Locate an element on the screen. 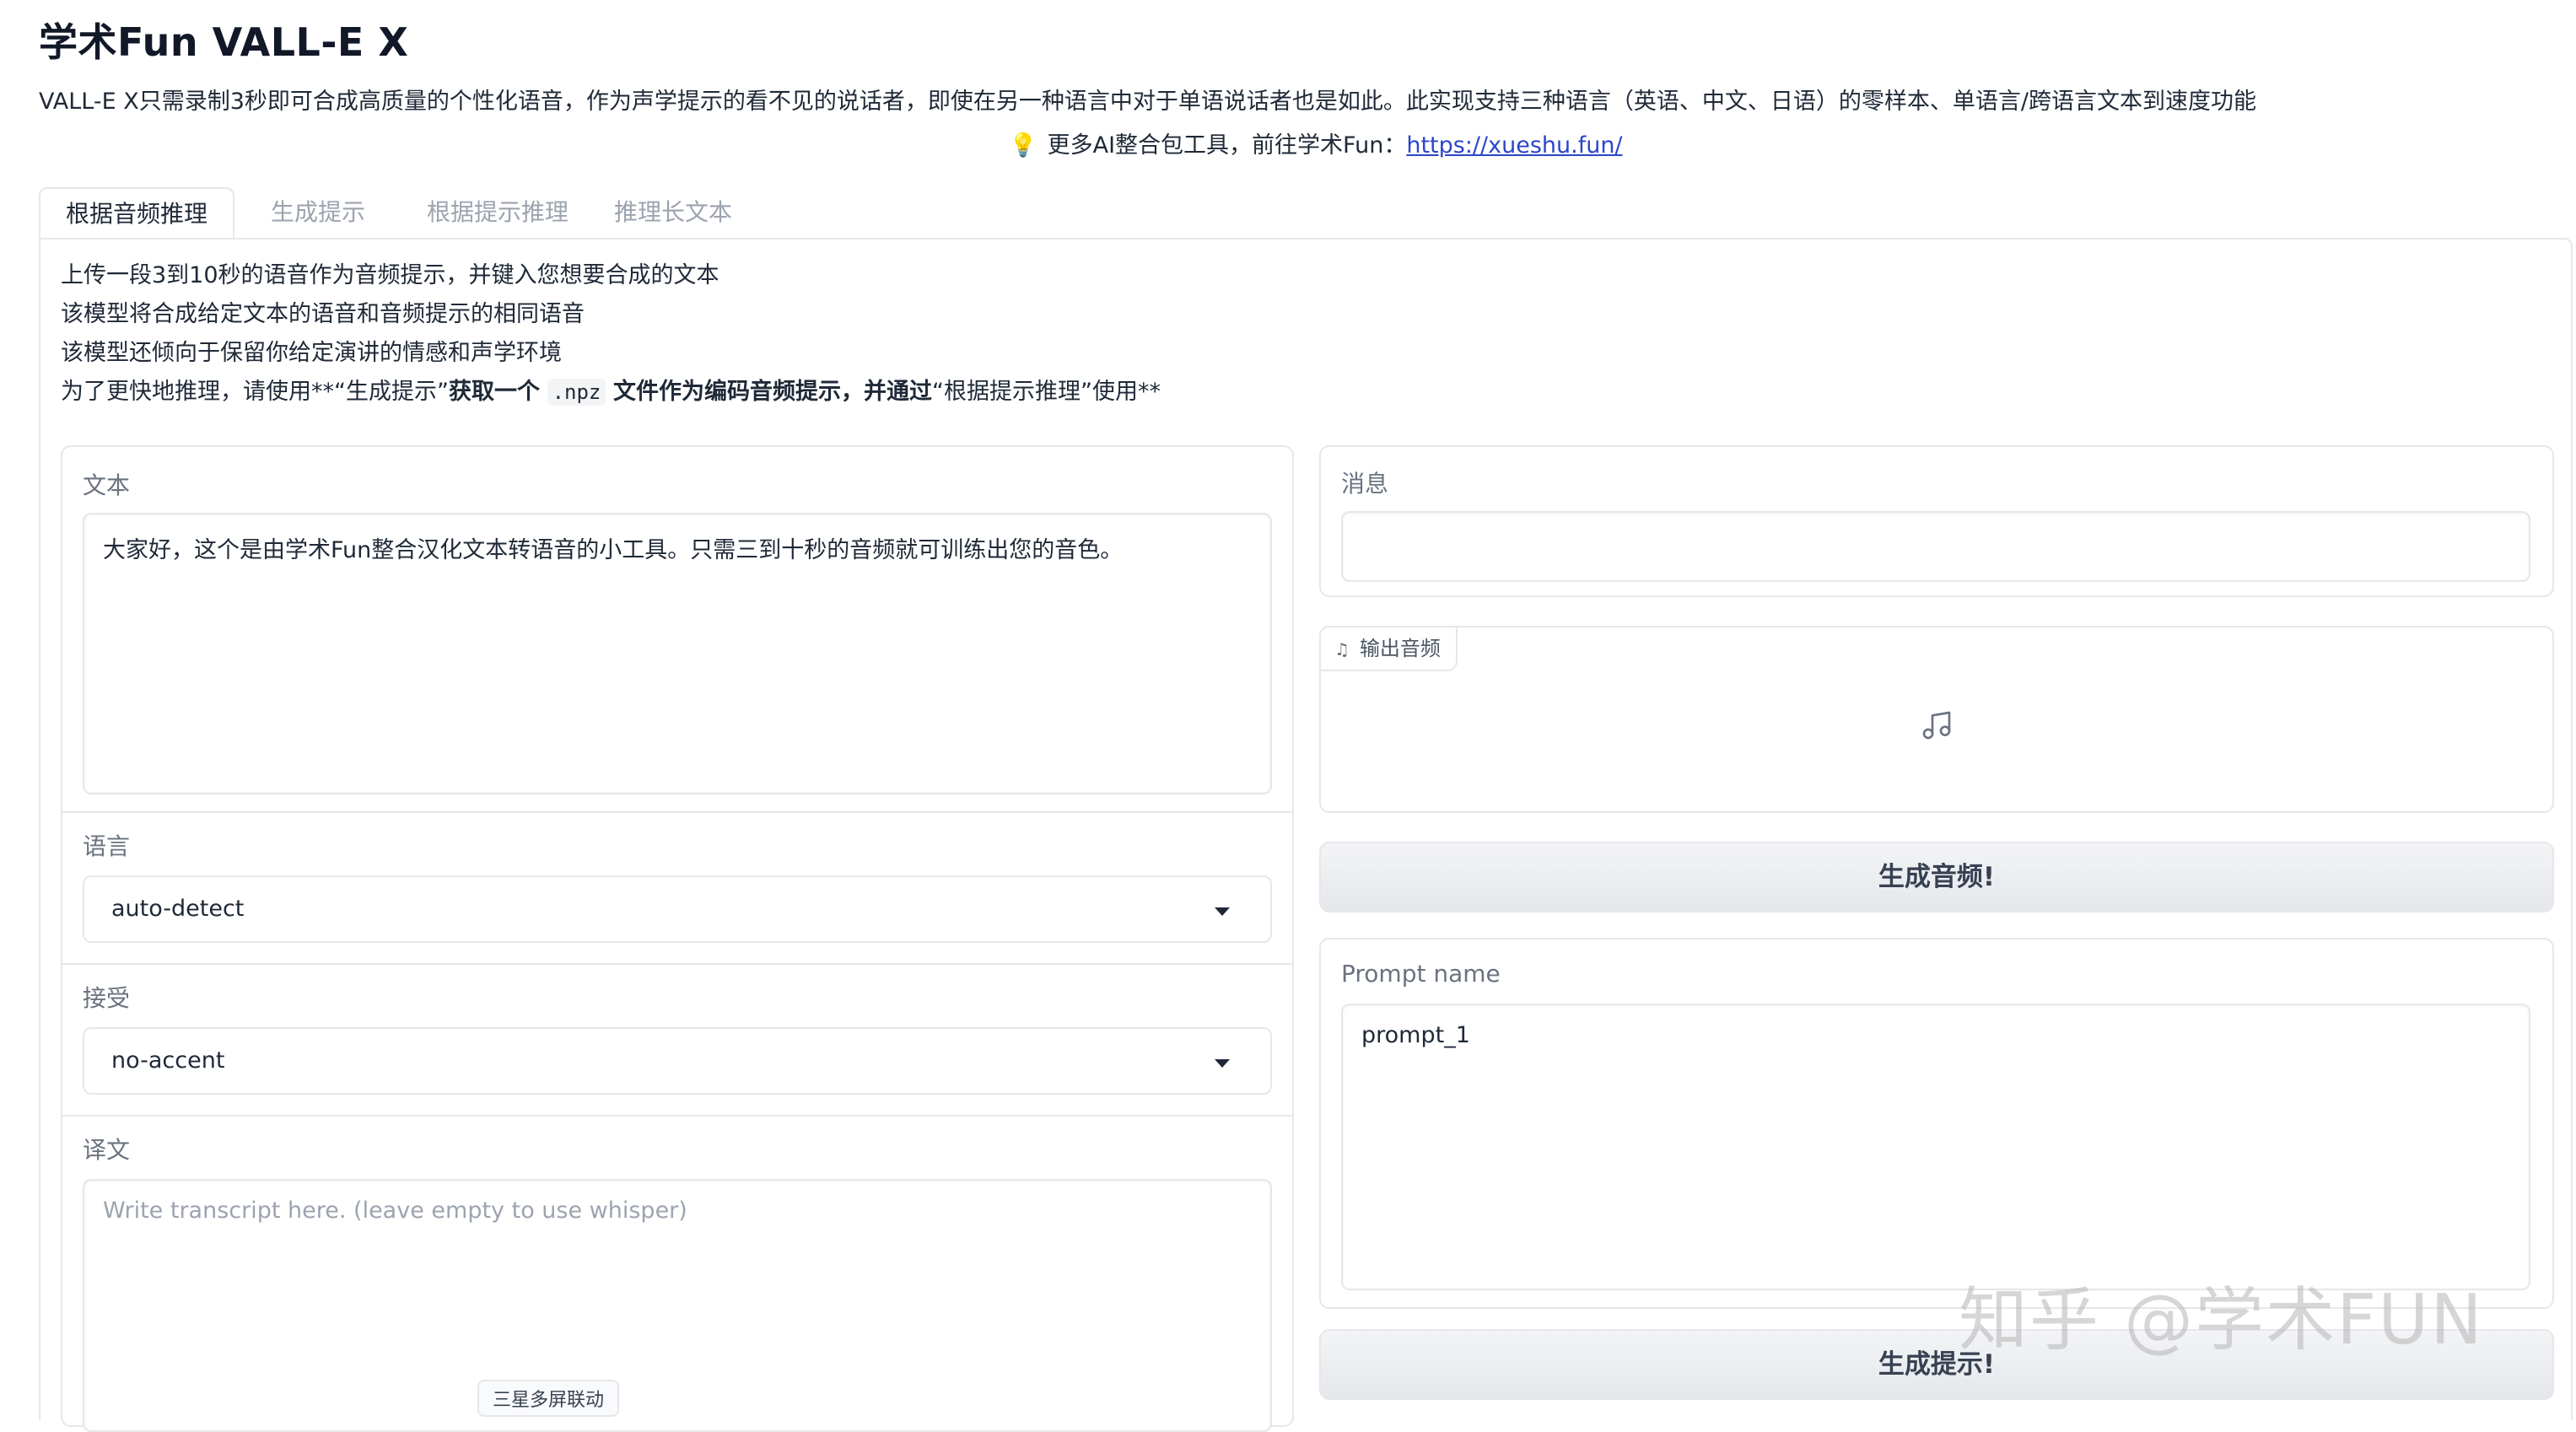 This screenshot has height=1432, width=2576. intro-line: 该模型还倾向于保留你给定演讲的情感和声学环境 is located at coordinates (311, 353).